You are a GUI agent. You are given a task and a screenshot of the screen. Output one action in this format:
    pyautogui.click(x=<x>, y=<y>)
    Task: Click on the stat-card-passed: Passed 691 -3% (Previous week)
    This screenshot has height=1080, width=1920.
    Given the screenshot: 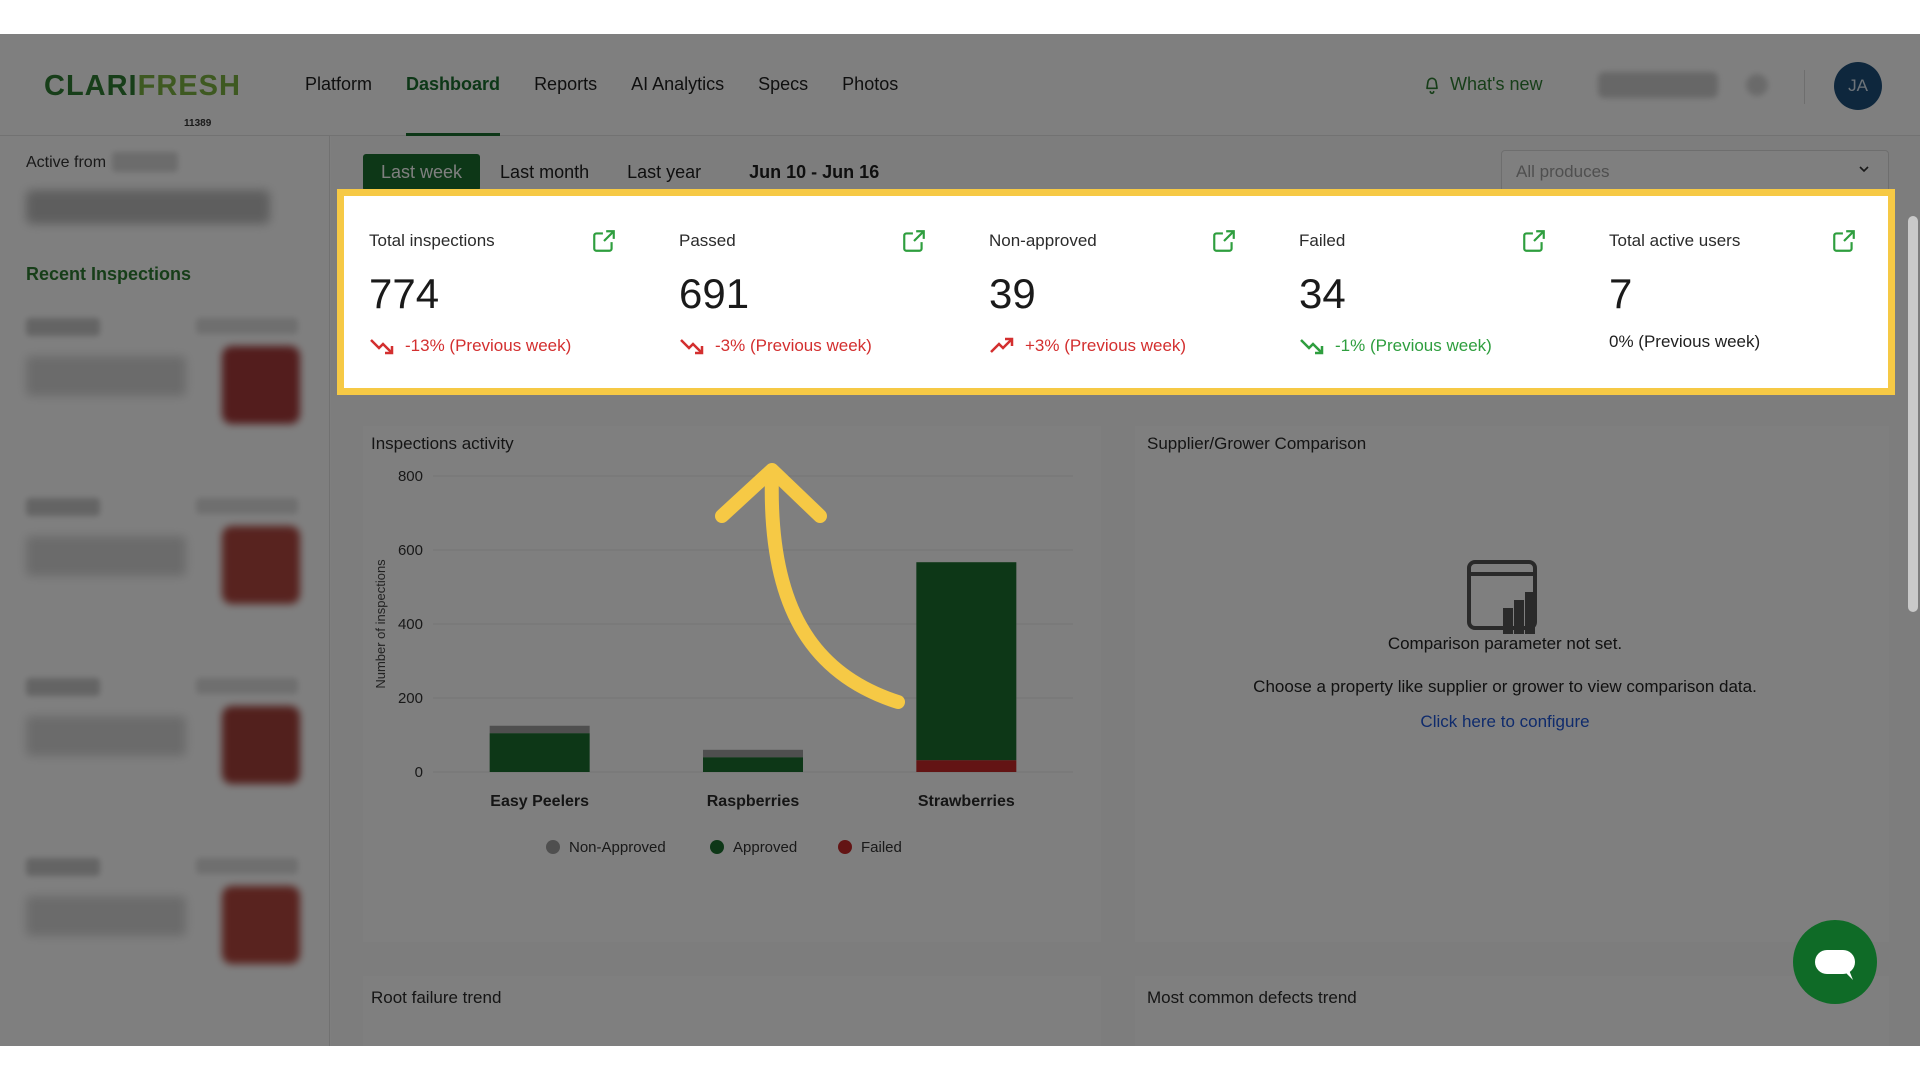 What is the action you would take?
    pyautogui.click(x=803, y=298)
    